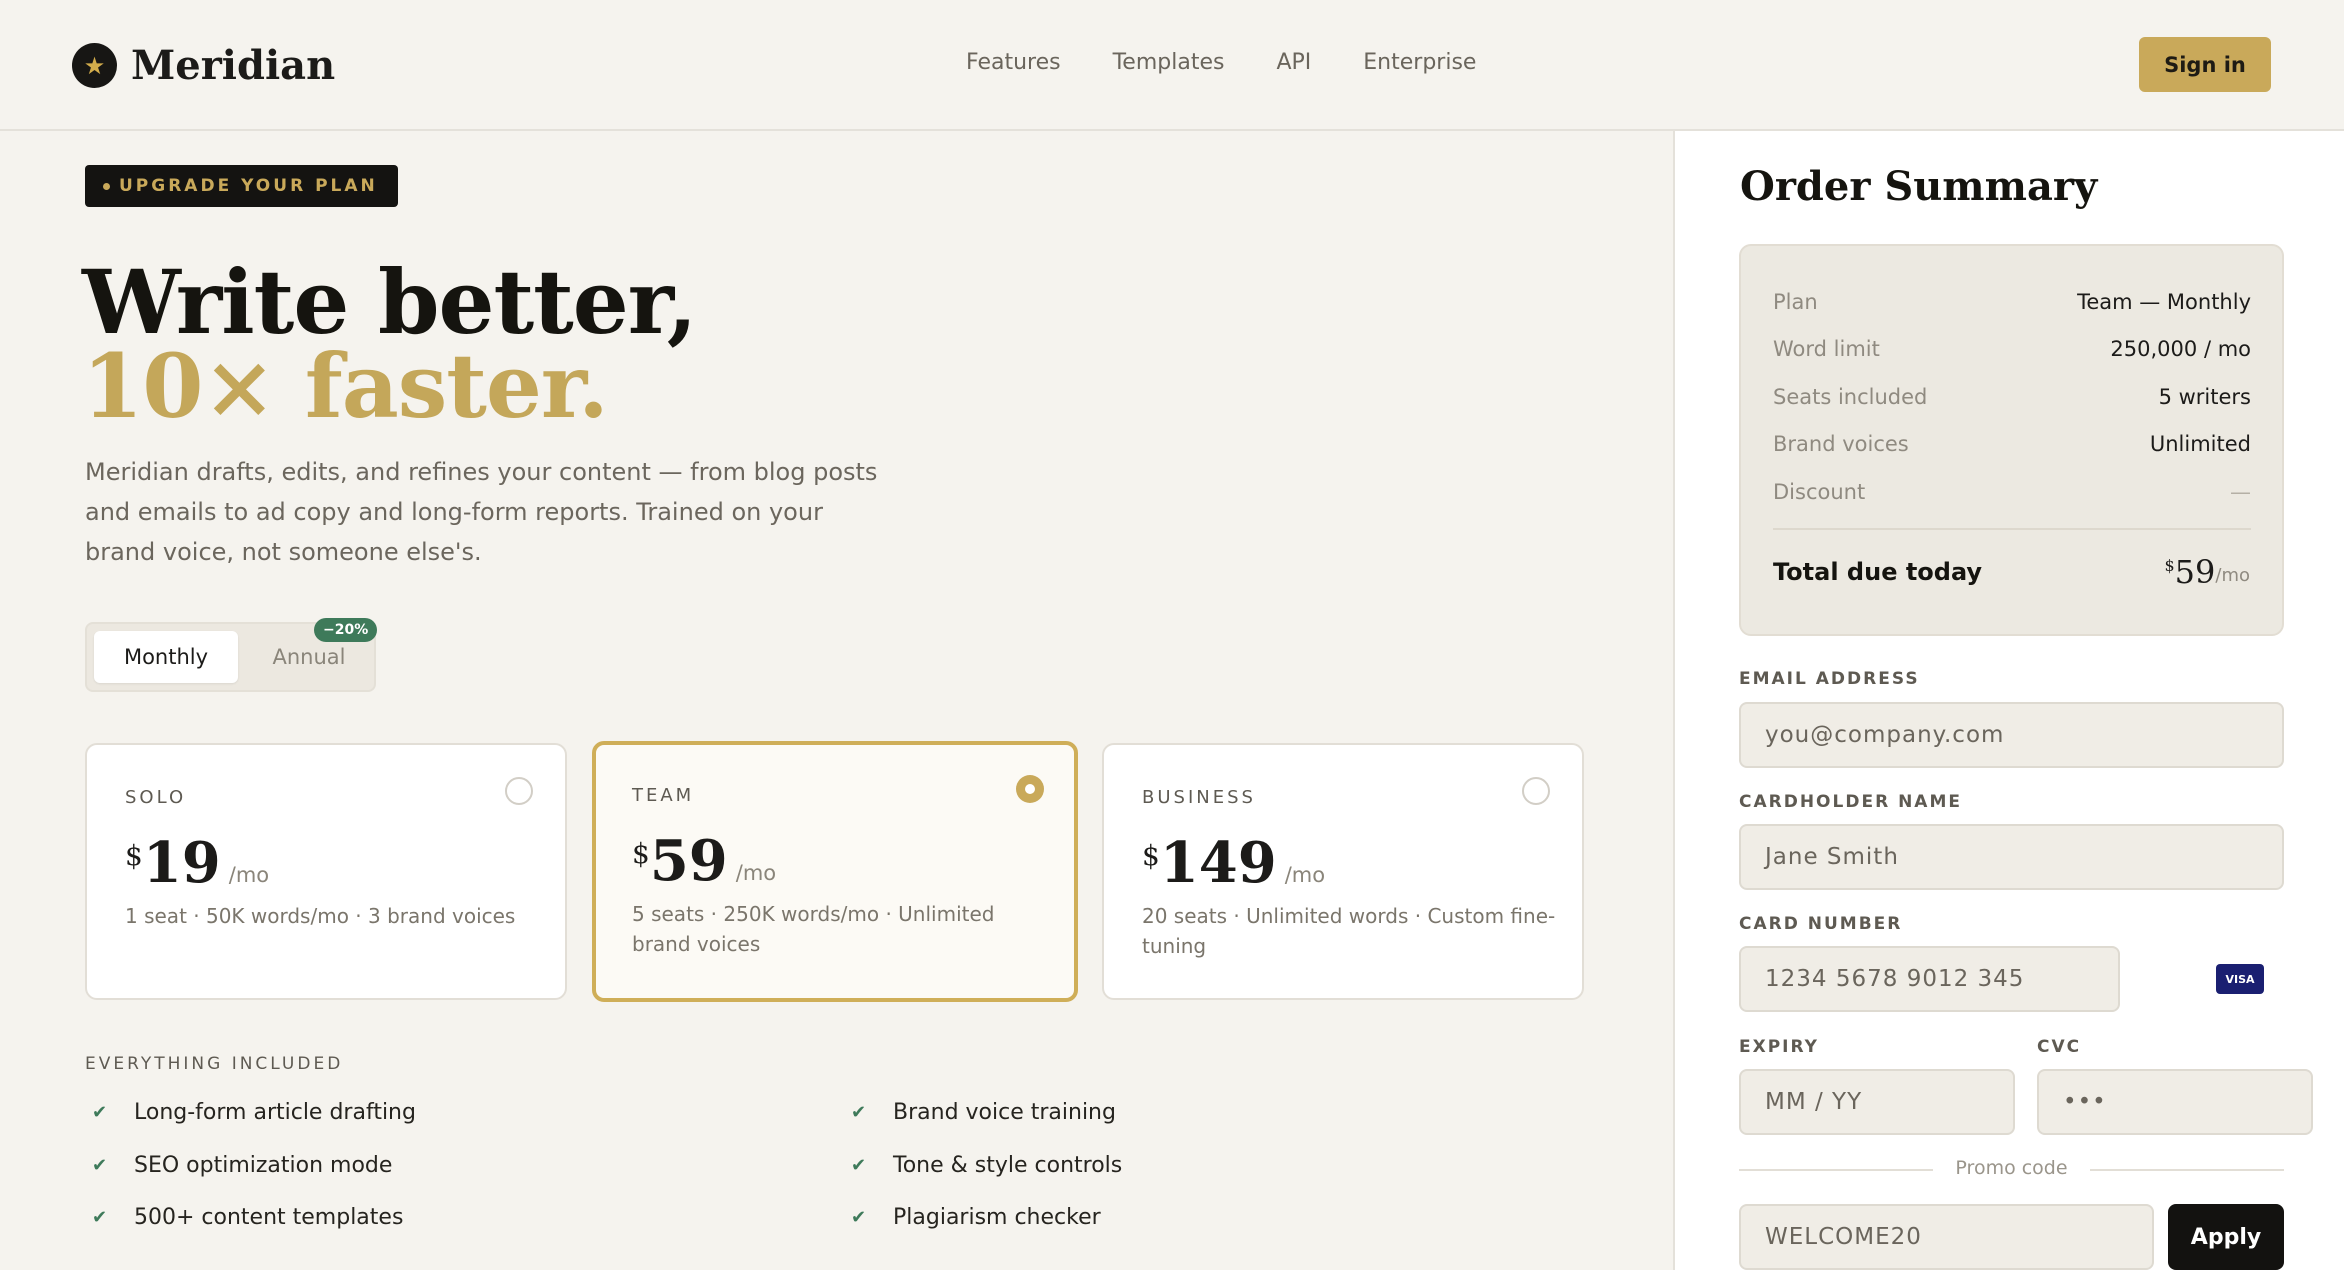  What do you see at coordinates (1929, 979) in the screenshot?
I see `card-number-field: 1234 5678 9012 345` at bounding box center [1929, 979].